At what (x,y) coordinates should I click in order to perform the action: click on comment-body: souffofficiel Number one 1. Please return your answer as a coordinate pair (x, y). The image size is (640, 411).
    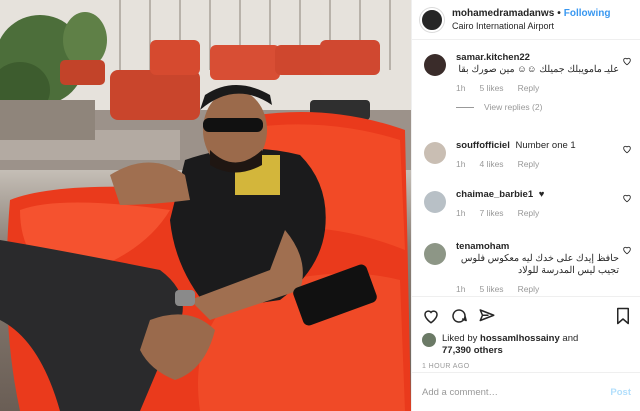
    Looking at the image, I should click on (537, 146).